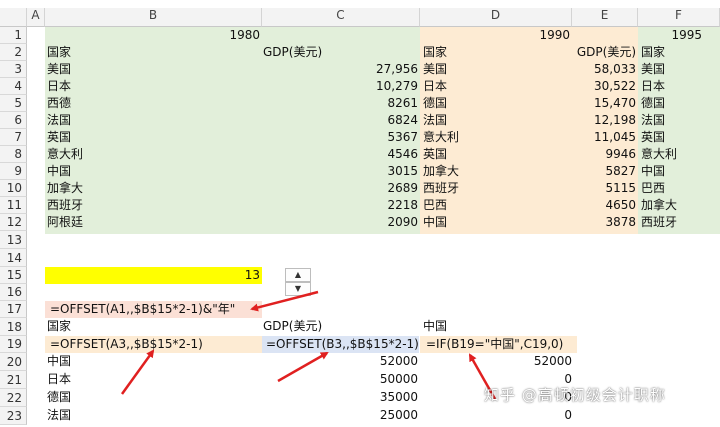  What do you see at coordinates (374, 222) in the screenshot?
I see `table-row-1980-gdp: 2090` at bounding box center [374, 222].